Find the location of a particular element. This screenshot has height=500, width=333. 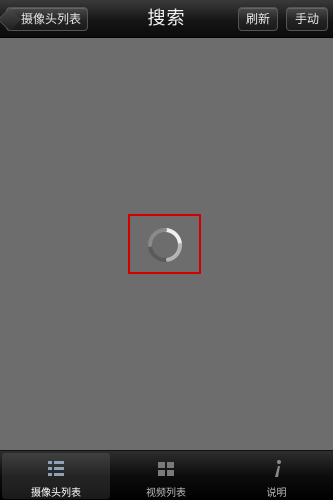

page-title: 搜索 is located at coordinates (166, 18).